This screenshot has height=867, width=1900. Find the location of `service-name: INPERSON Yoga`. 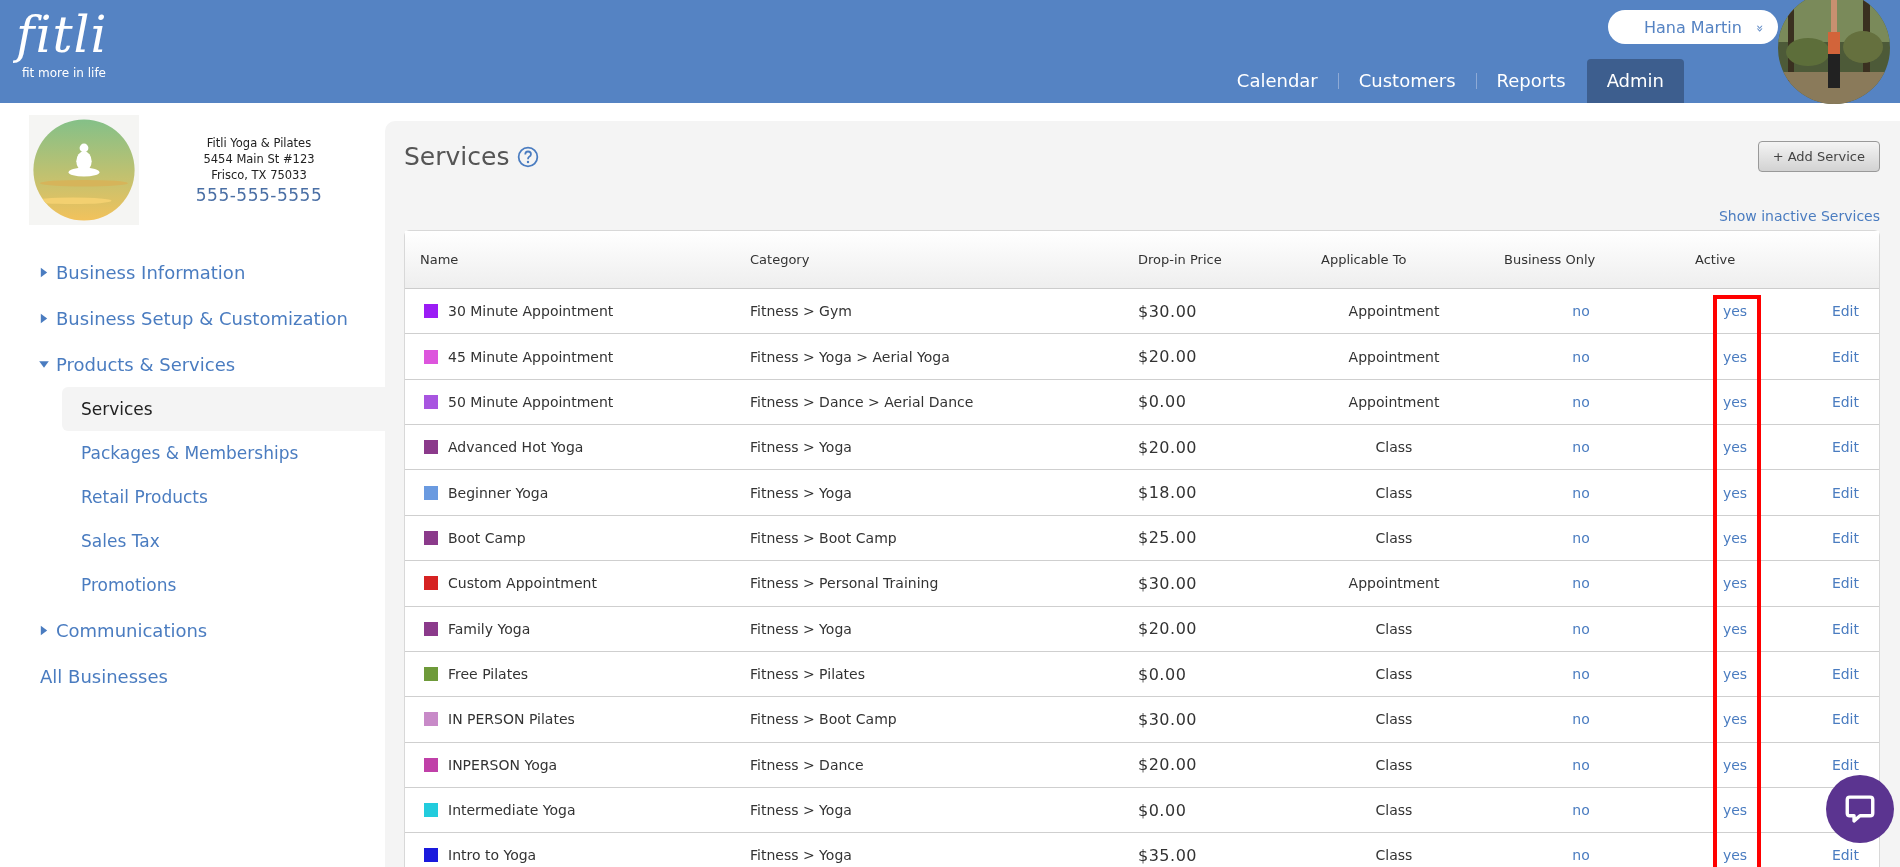

service-name: INPERSON Yoga is located at coordinates (503, 764).